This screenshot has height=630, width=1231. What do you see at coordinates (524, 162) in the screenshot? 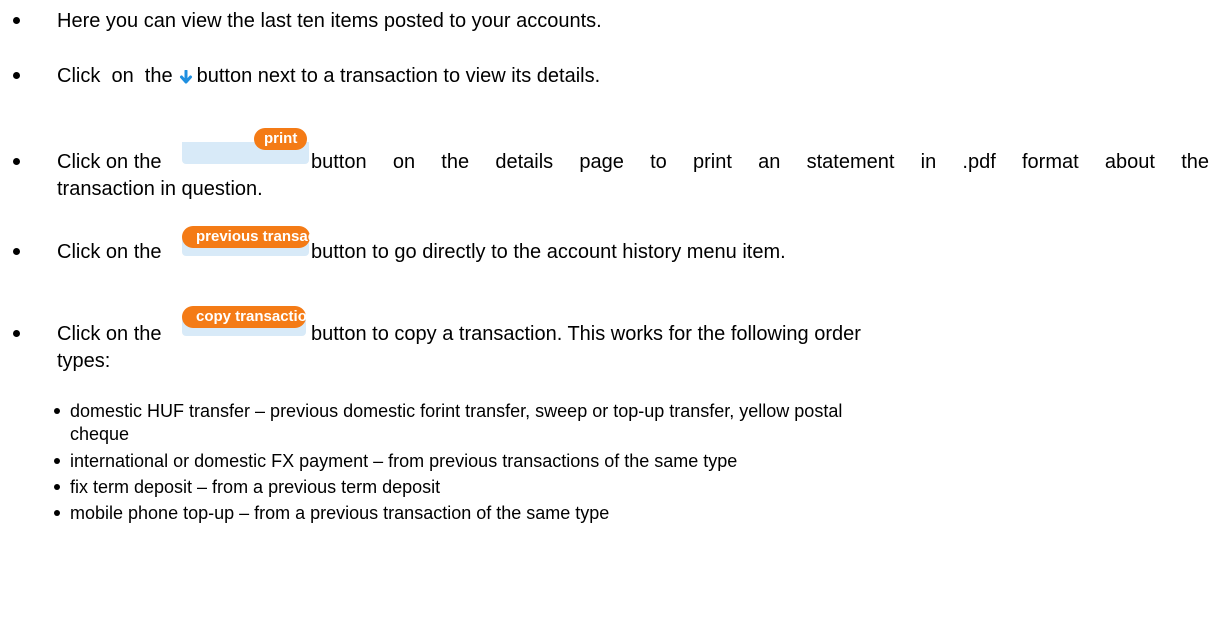
I see `word: details` at bounding box center [524, 162].